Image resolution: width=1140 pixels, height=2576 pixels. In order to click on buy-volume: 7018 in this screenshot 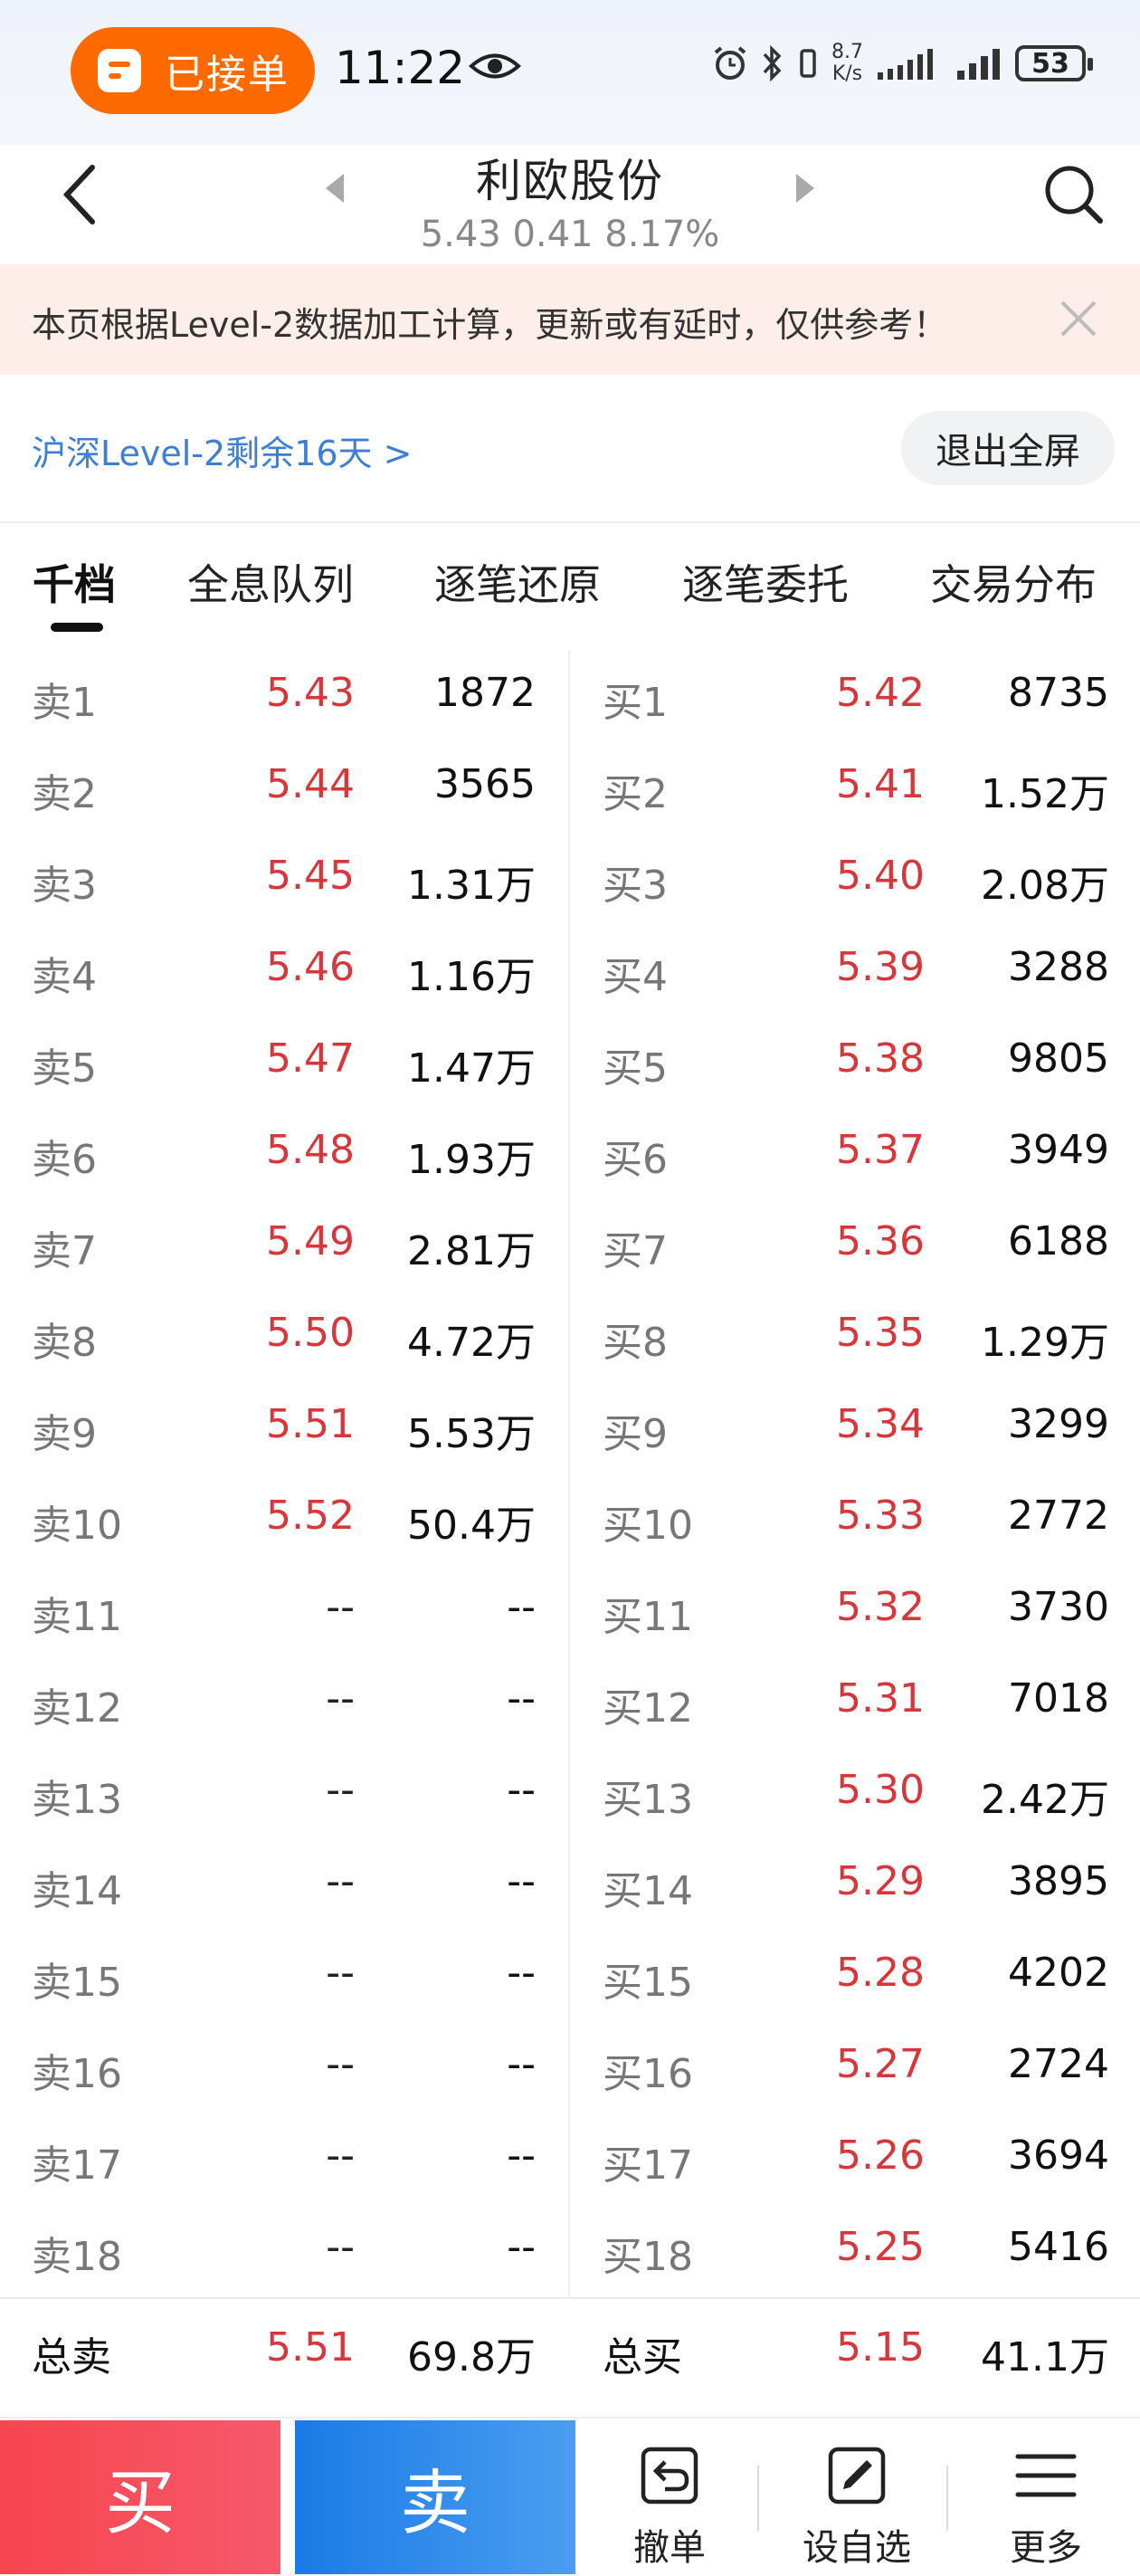, I will do `click(1058, 1698)`.